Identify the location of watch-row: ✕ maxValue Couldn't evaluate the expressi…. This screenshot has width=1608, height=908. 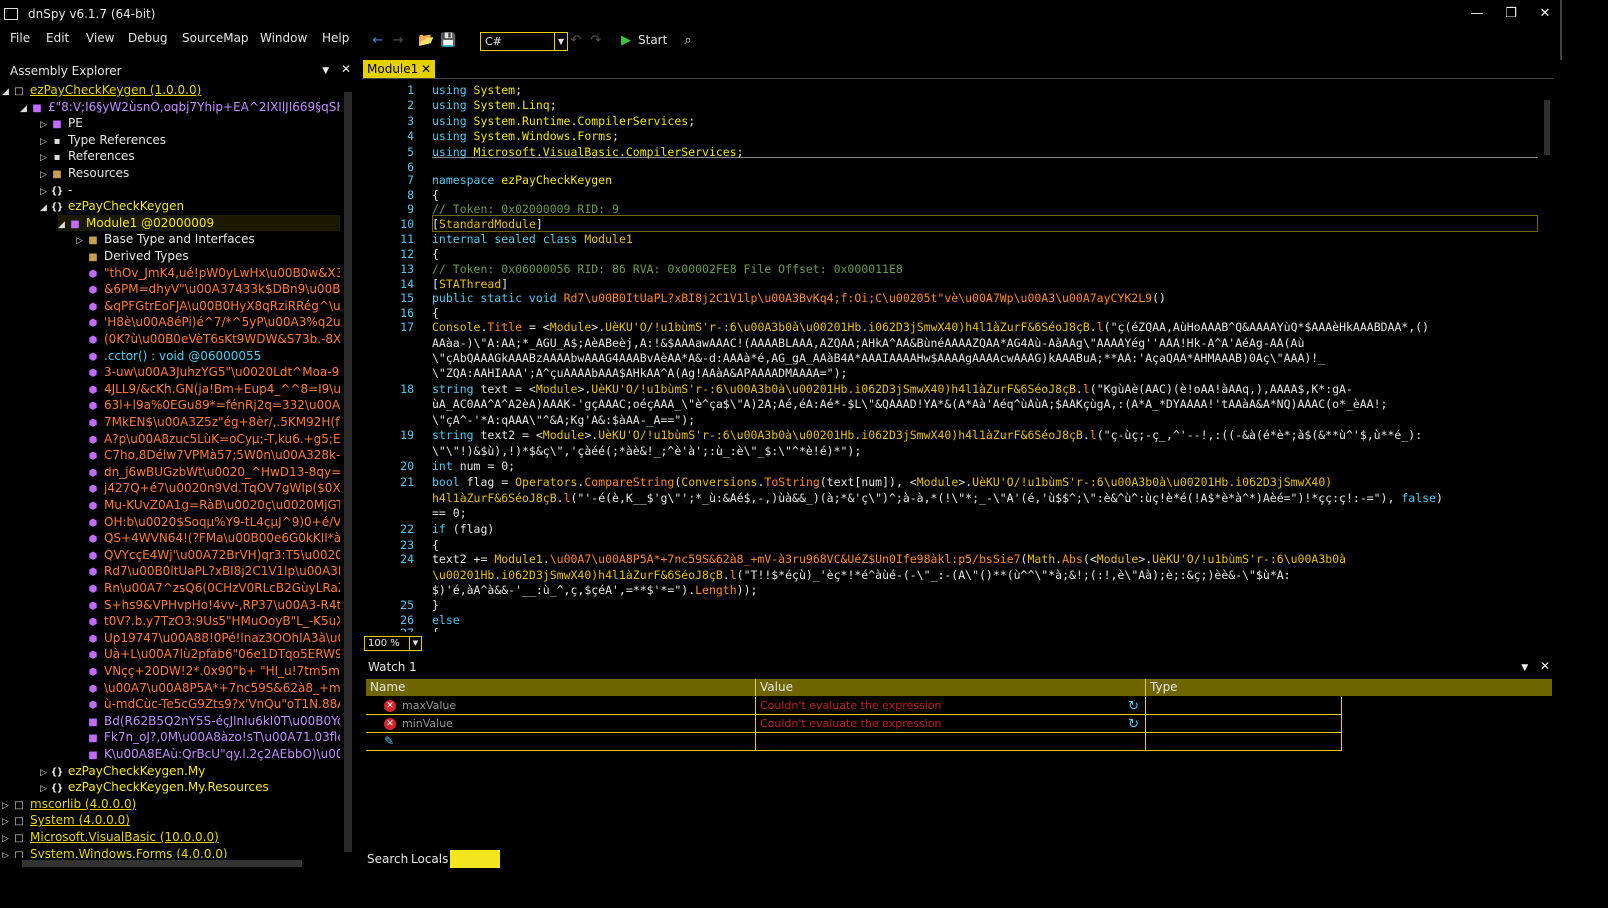
(854, 706).